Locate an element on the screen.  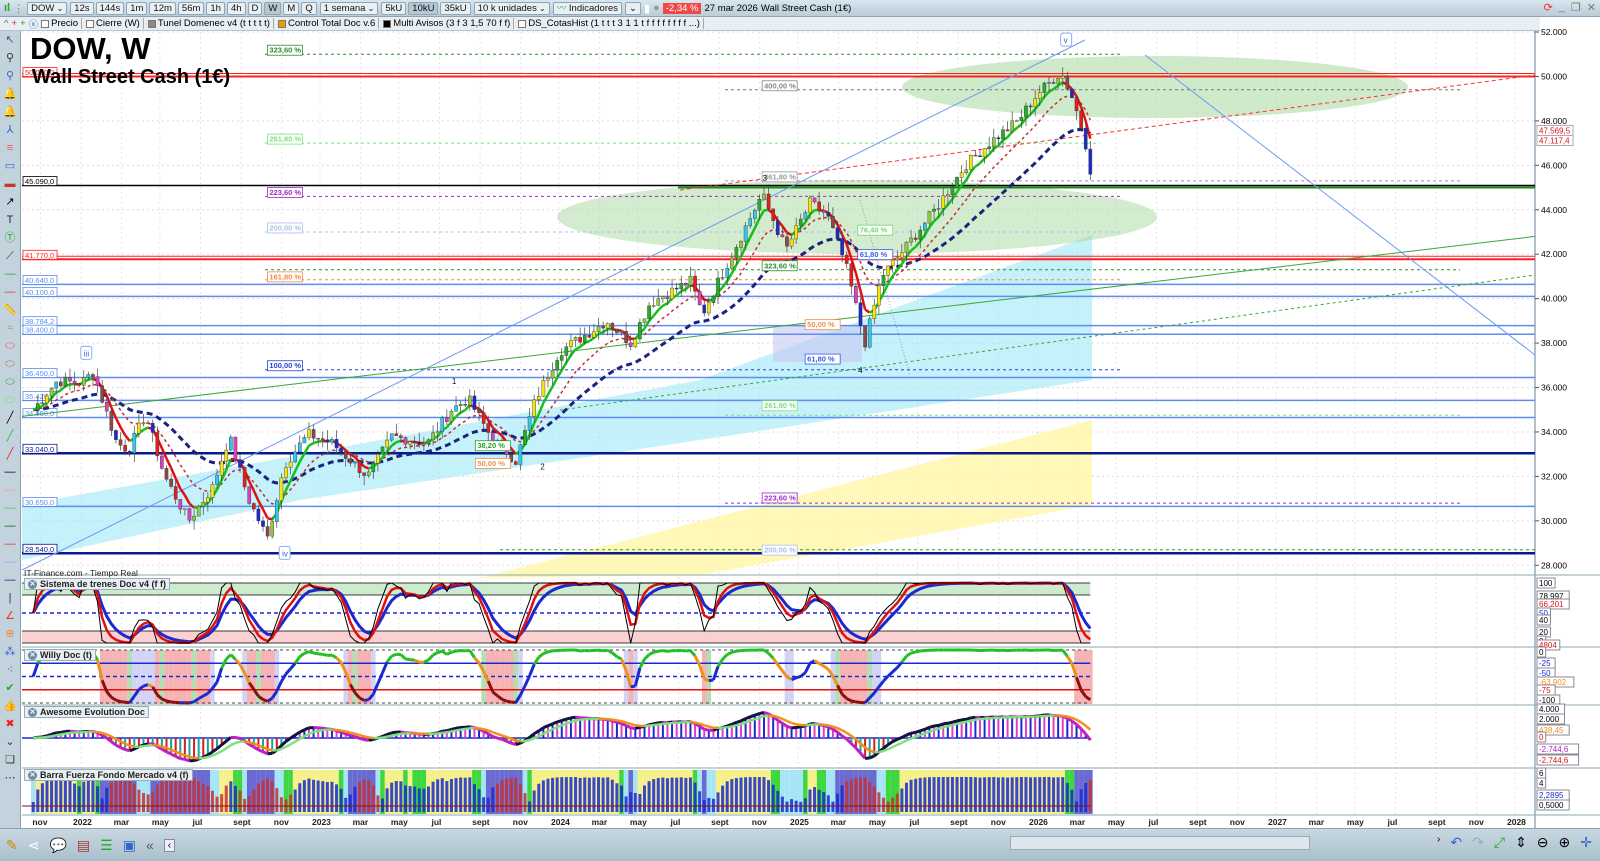
ruler-icon: 📏 is located at coordinates (10, 310).